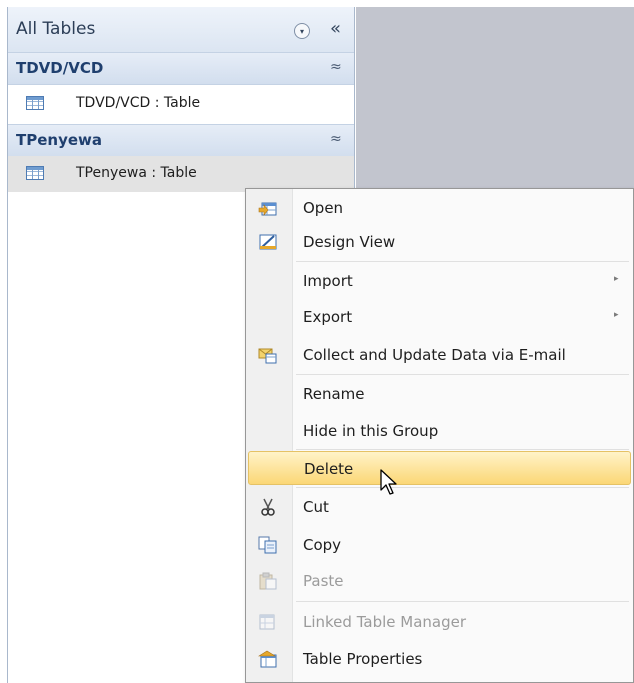 The height and width of the screenshot is (683, 634). I want to click on menu-item-cut: Cut, so click(439, 507).